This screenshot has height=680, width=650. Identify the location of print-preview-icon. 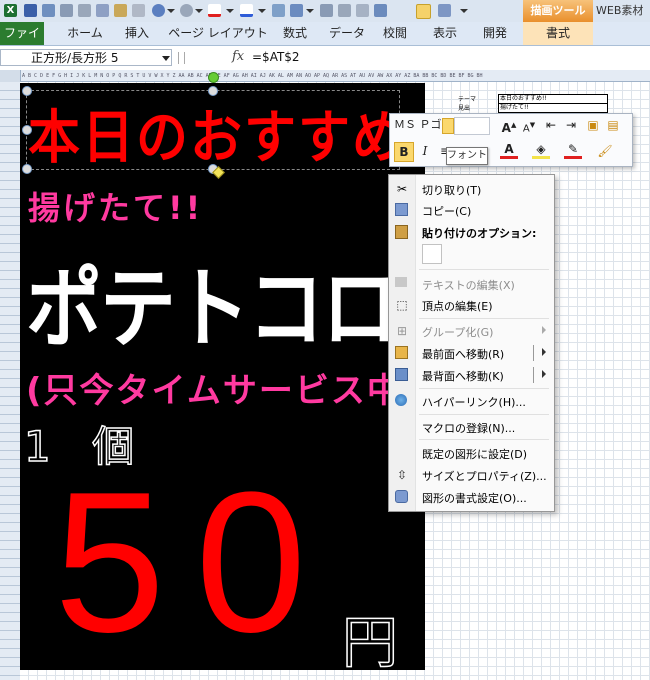
(48, 10).